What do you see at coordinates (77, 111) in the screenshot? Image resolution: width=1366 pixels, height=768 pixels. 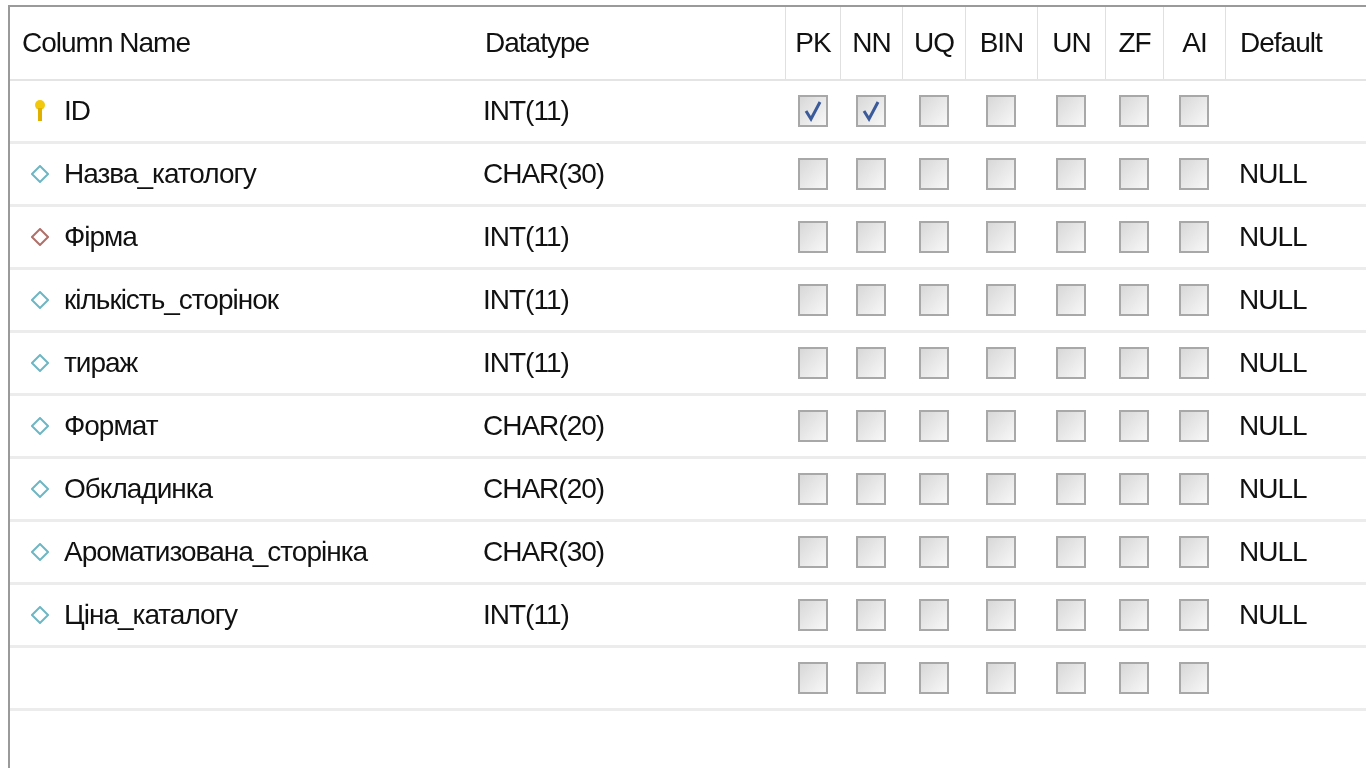 I see `column-name: ID` at bounding box center [77, 111].